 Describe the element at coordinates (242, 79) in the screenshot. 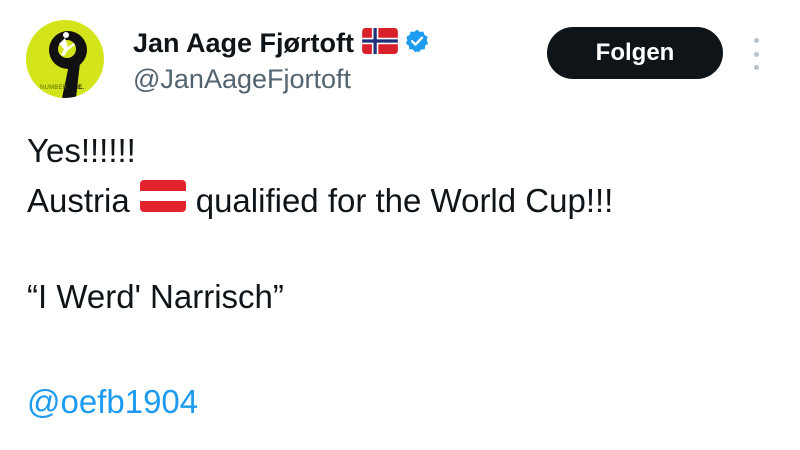

I see `author-handle: @JanAageFjortoft` at that location.